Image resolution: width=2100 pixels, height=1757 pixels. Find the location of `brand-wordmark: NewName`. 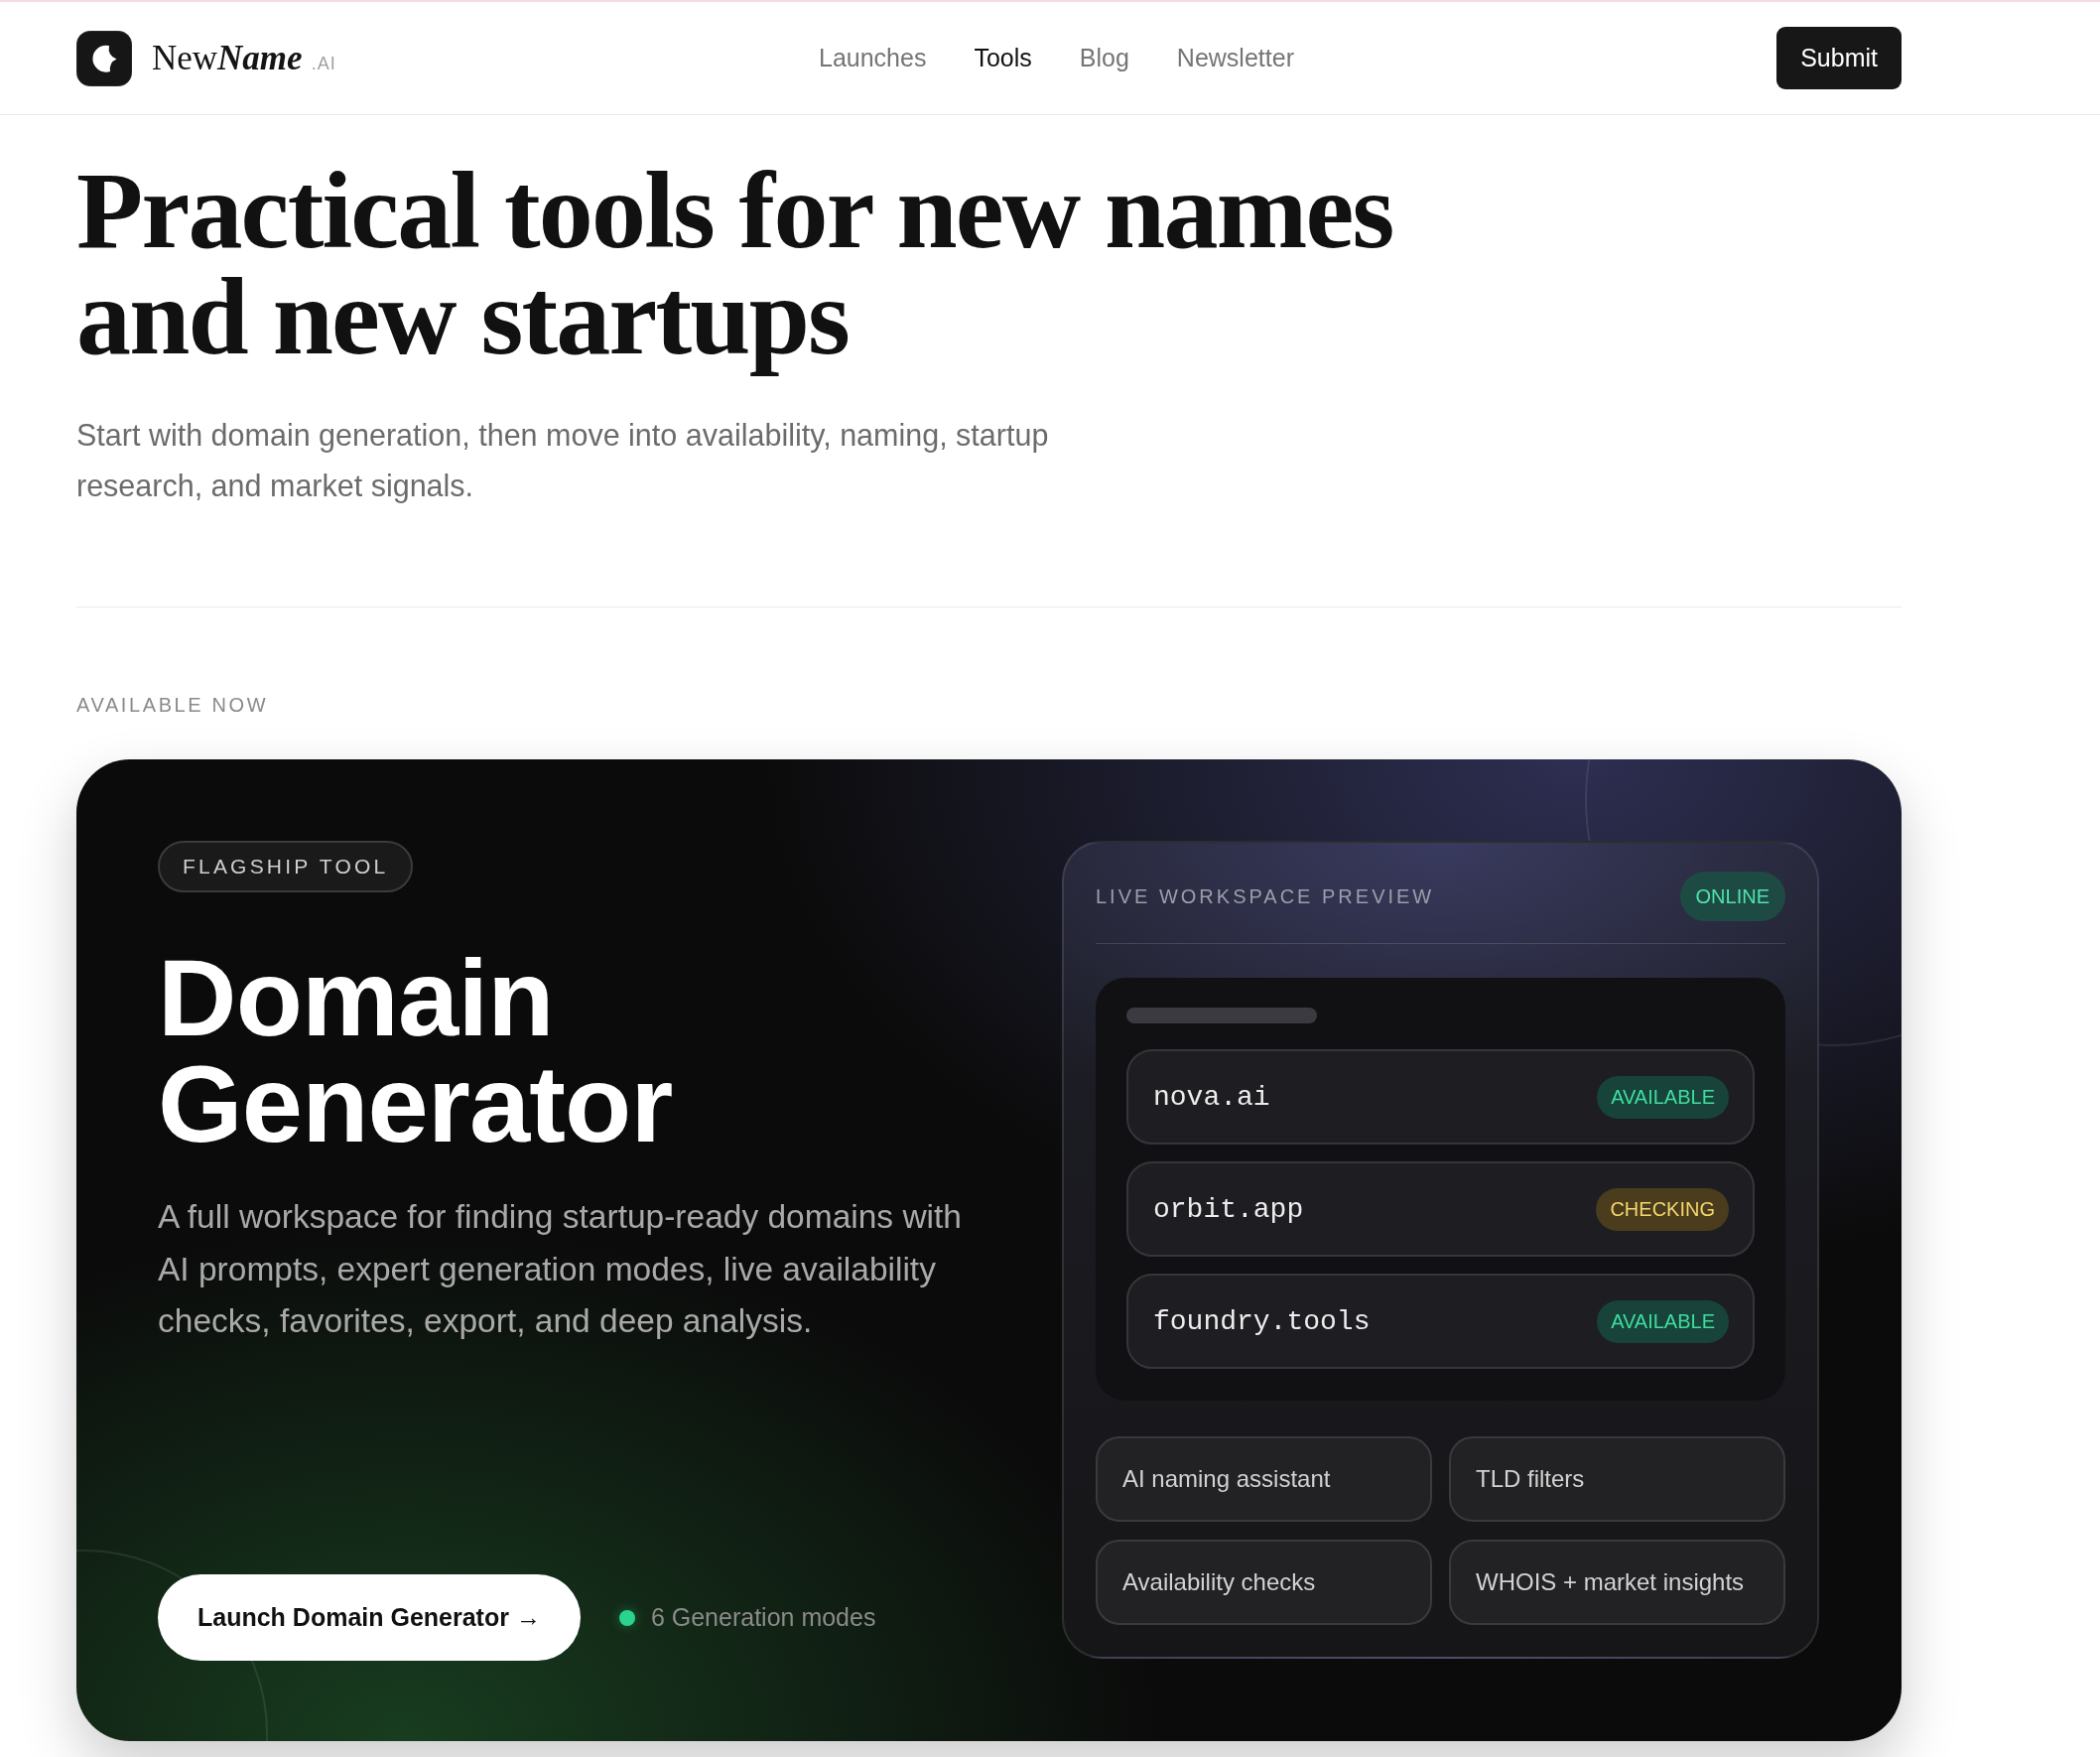

brand-wordmark: NewName is located at coordinates (228, 58).